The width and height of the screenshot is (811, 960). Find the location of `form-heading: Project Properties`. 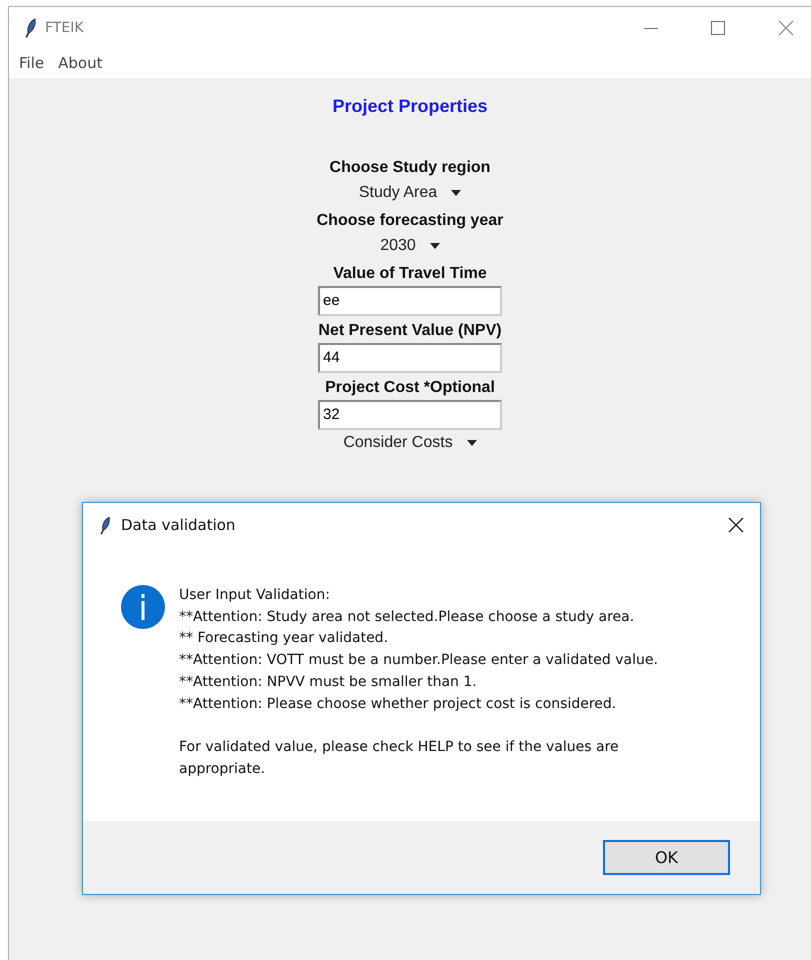

form-heading: Project Properties is located at coordinates (410, 106).